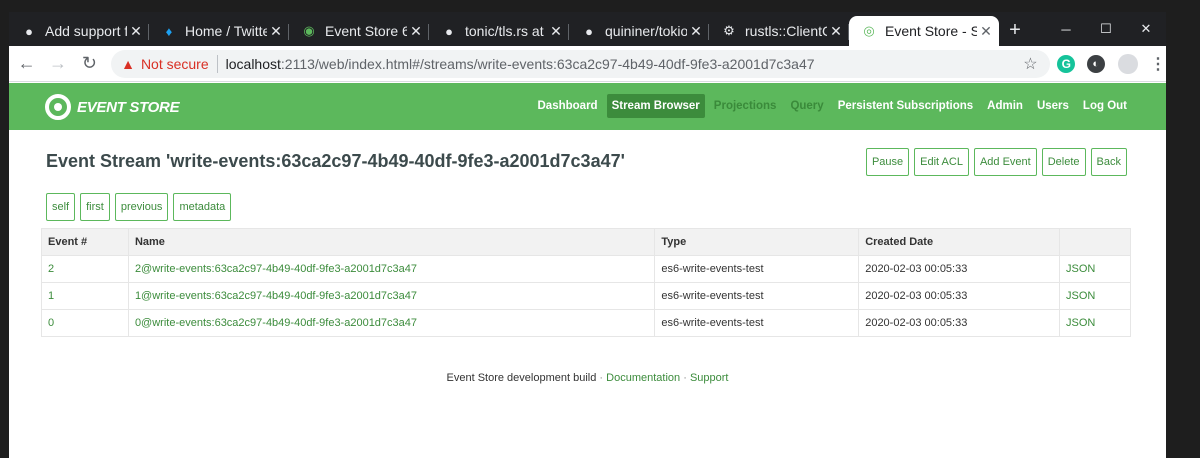  What do you see at coordinates (869, 30) in the screenshot?
I see `eventstore-icon: ◎` at bounding box center [869, 30].